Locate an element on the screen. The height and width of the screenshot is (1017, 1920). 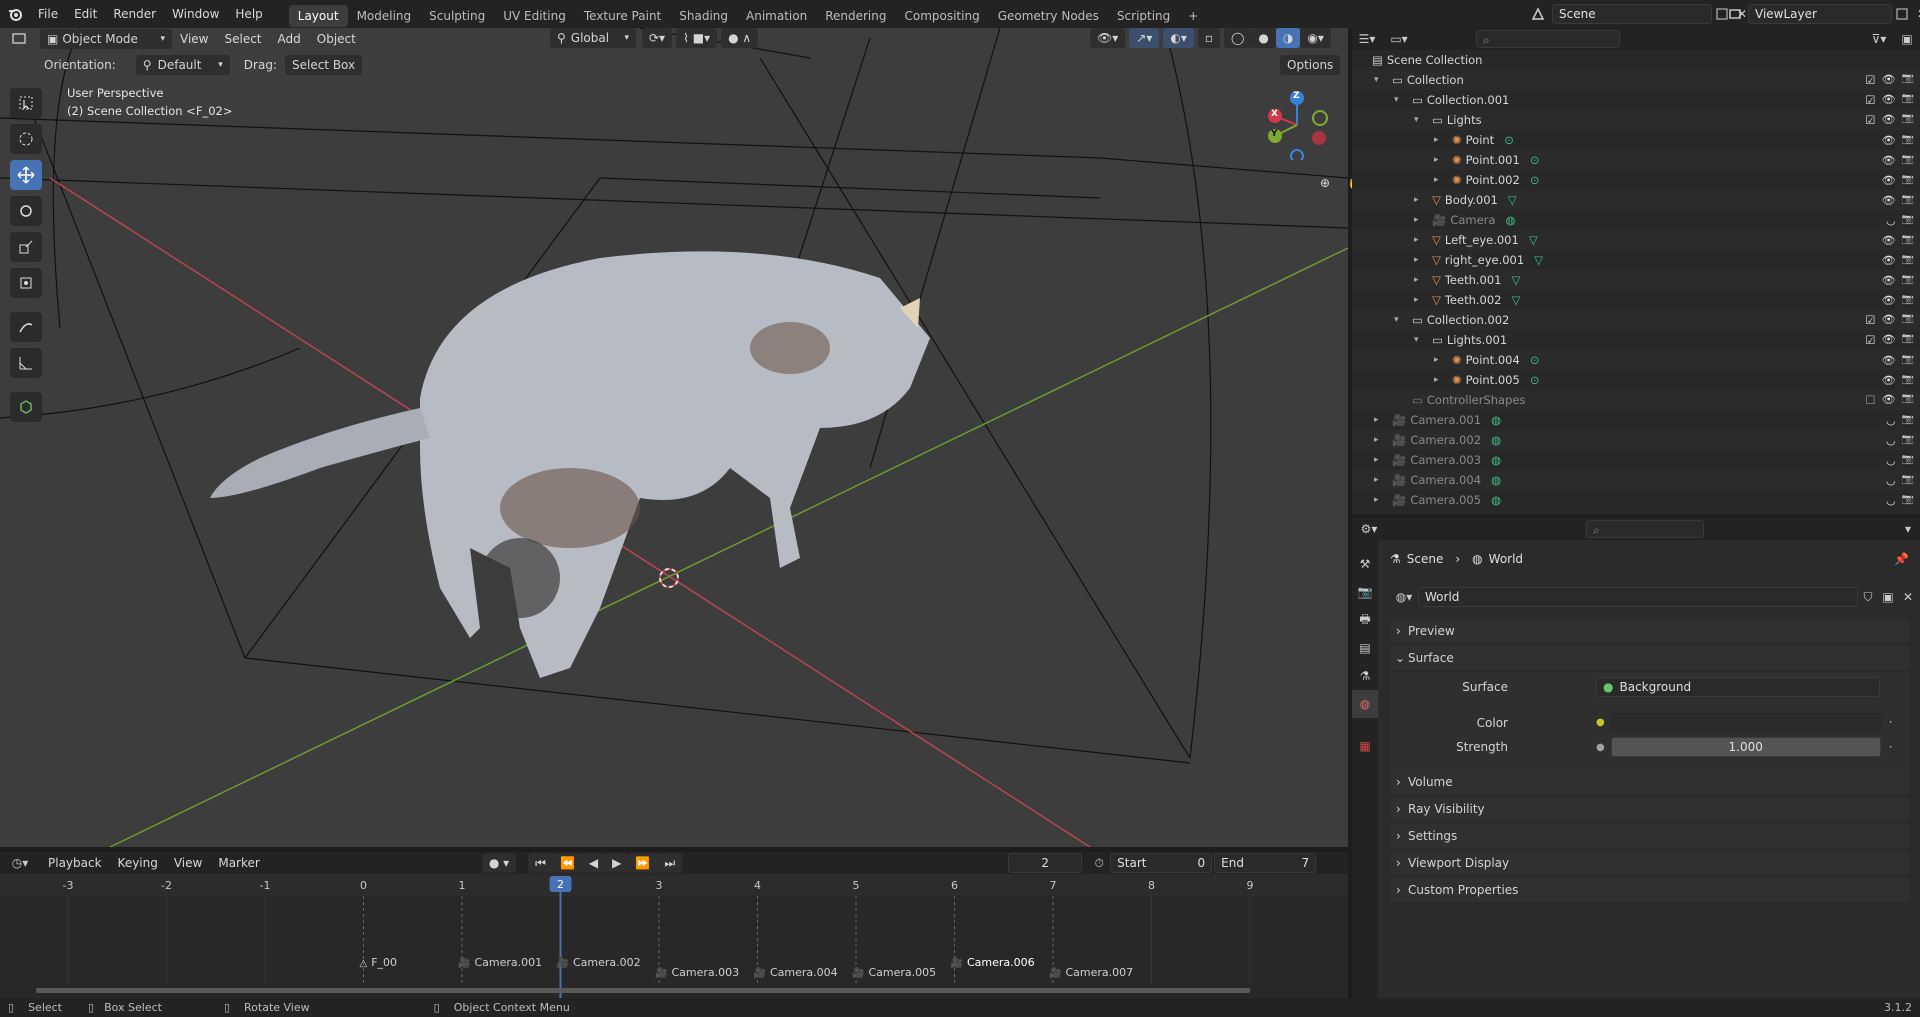
color-field: ● · is located at coordinates (1744, 722).